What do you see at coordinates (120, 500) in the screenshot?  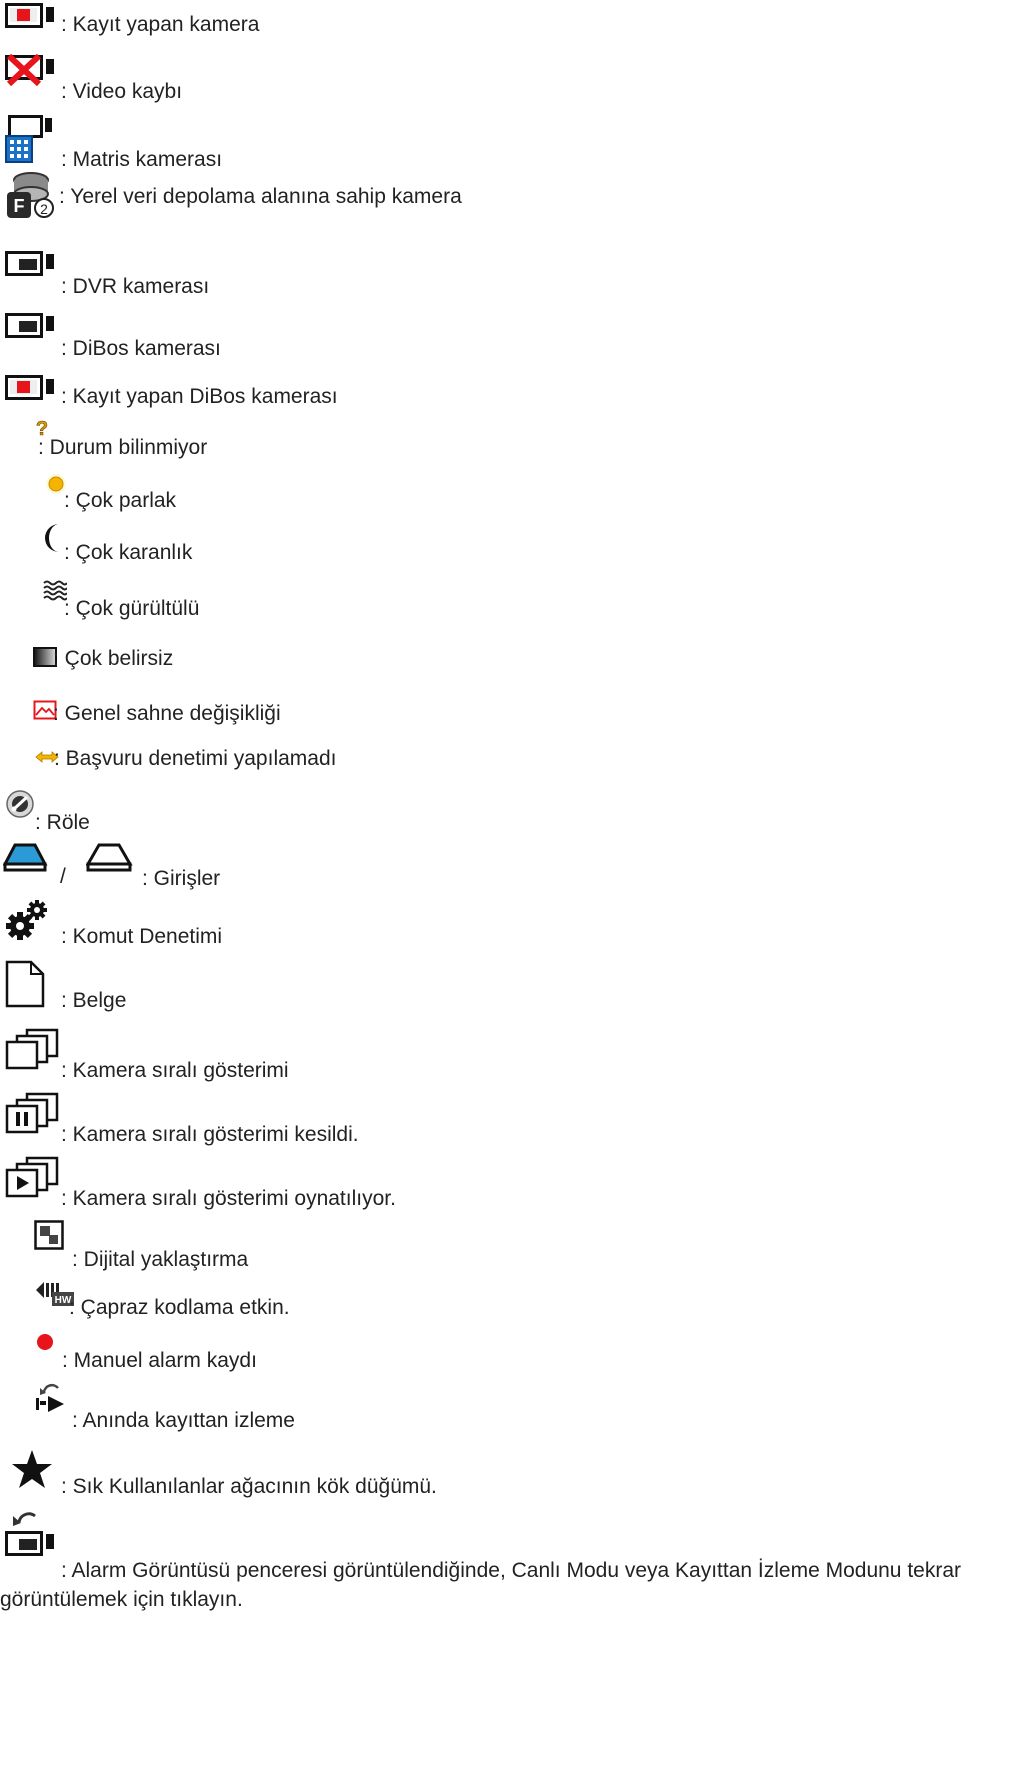 I see `legend-label: : Çok parlak` at bounding box center [120, 500].